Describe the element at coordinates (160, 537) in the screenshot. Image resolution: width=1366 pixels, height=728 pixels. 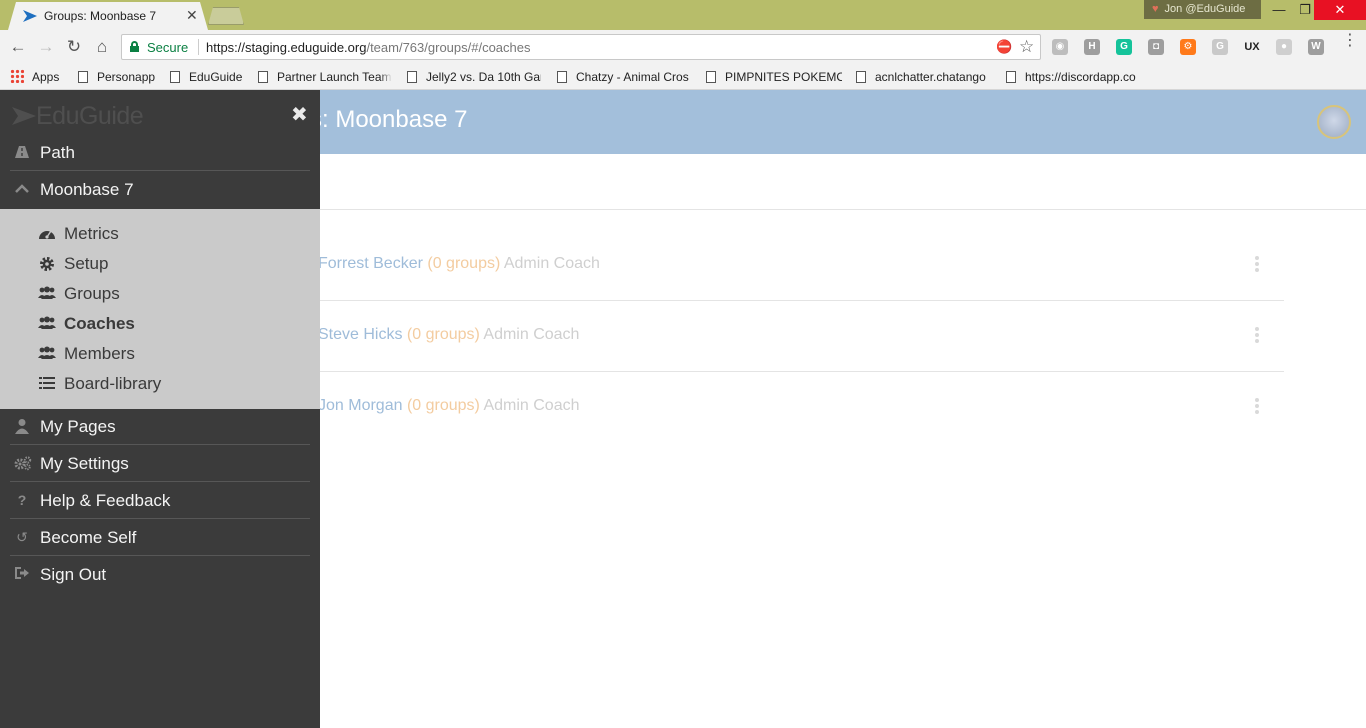
I see `sidebar-item-become-self: ↺ Become Self` at that location.